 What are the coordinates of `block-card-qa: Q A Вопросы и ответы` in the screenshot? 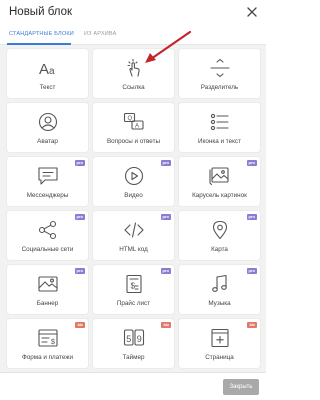 It's located at (133, 127).